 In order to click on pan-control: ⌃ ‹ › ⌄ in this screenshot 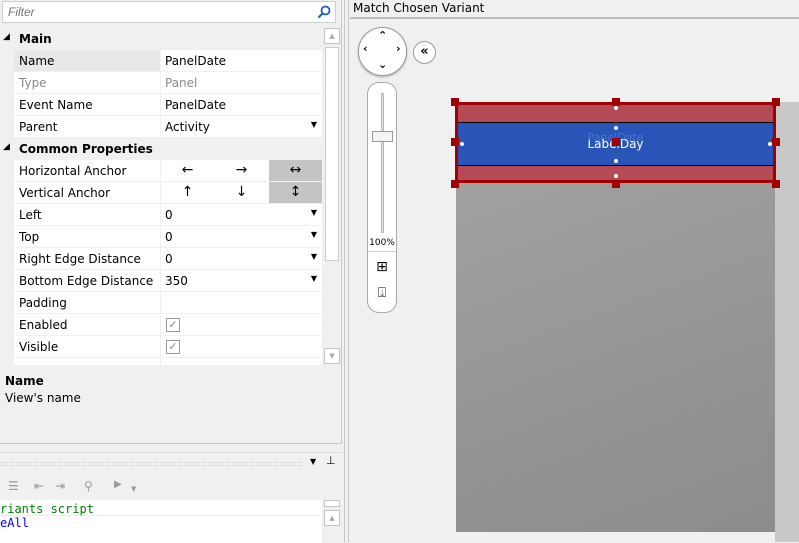, I will do `click(382, 51)`.